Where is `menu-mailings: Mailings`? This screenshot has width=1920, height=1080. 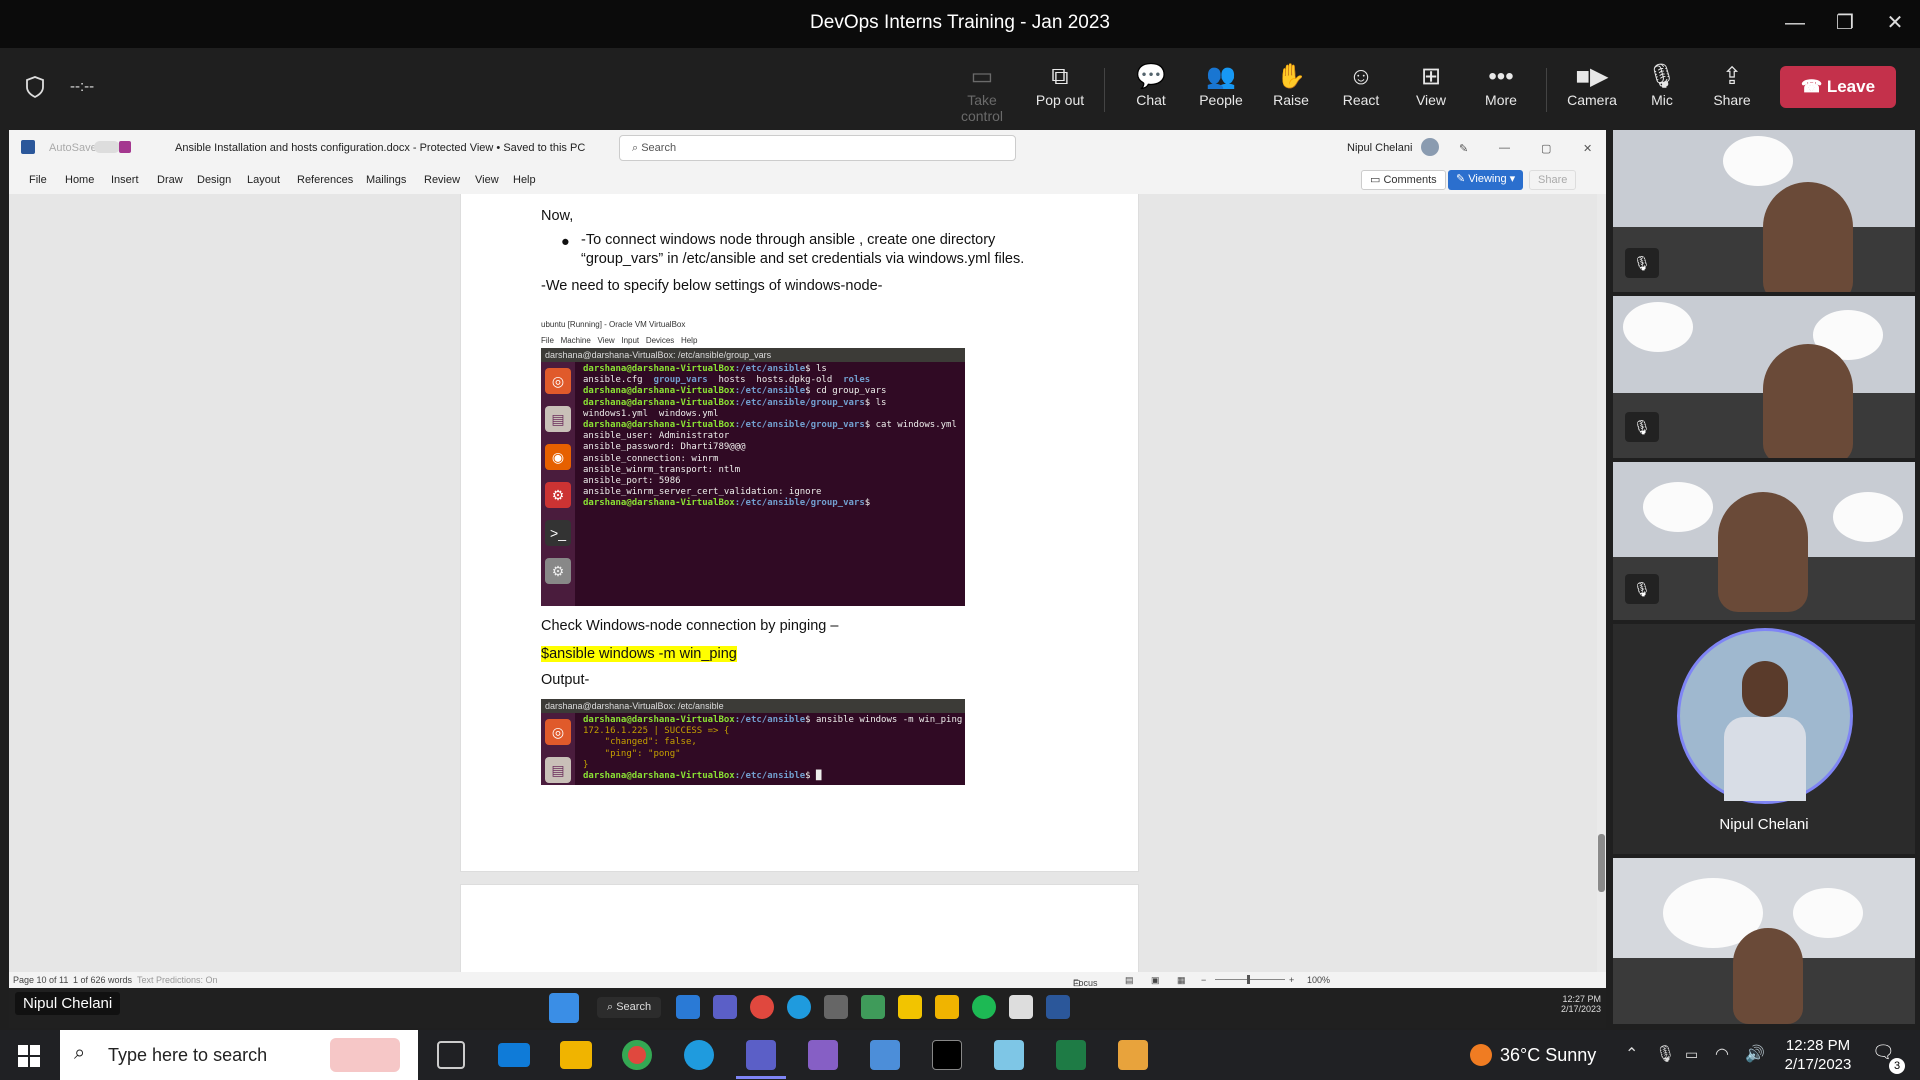
menu-mailings: Mailings is located at coordinates (386, 180).